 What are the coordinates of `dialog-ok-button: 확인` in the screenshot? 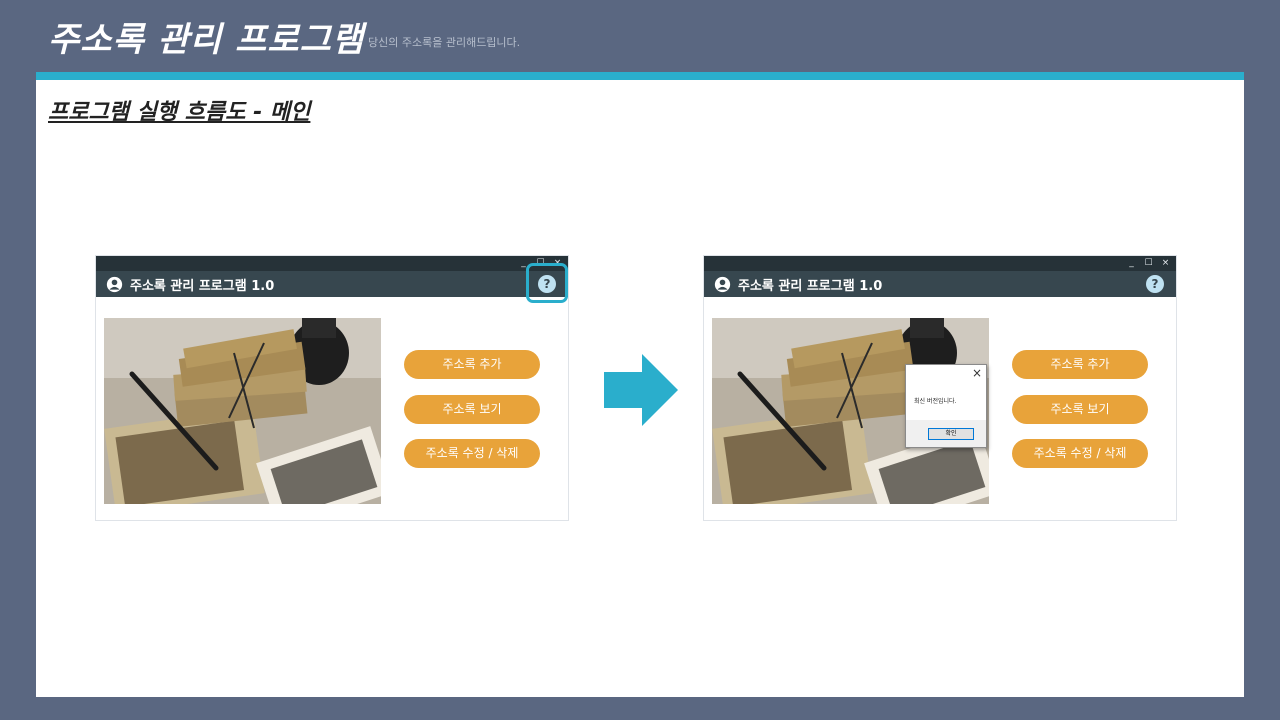 It's located at (951, 434).